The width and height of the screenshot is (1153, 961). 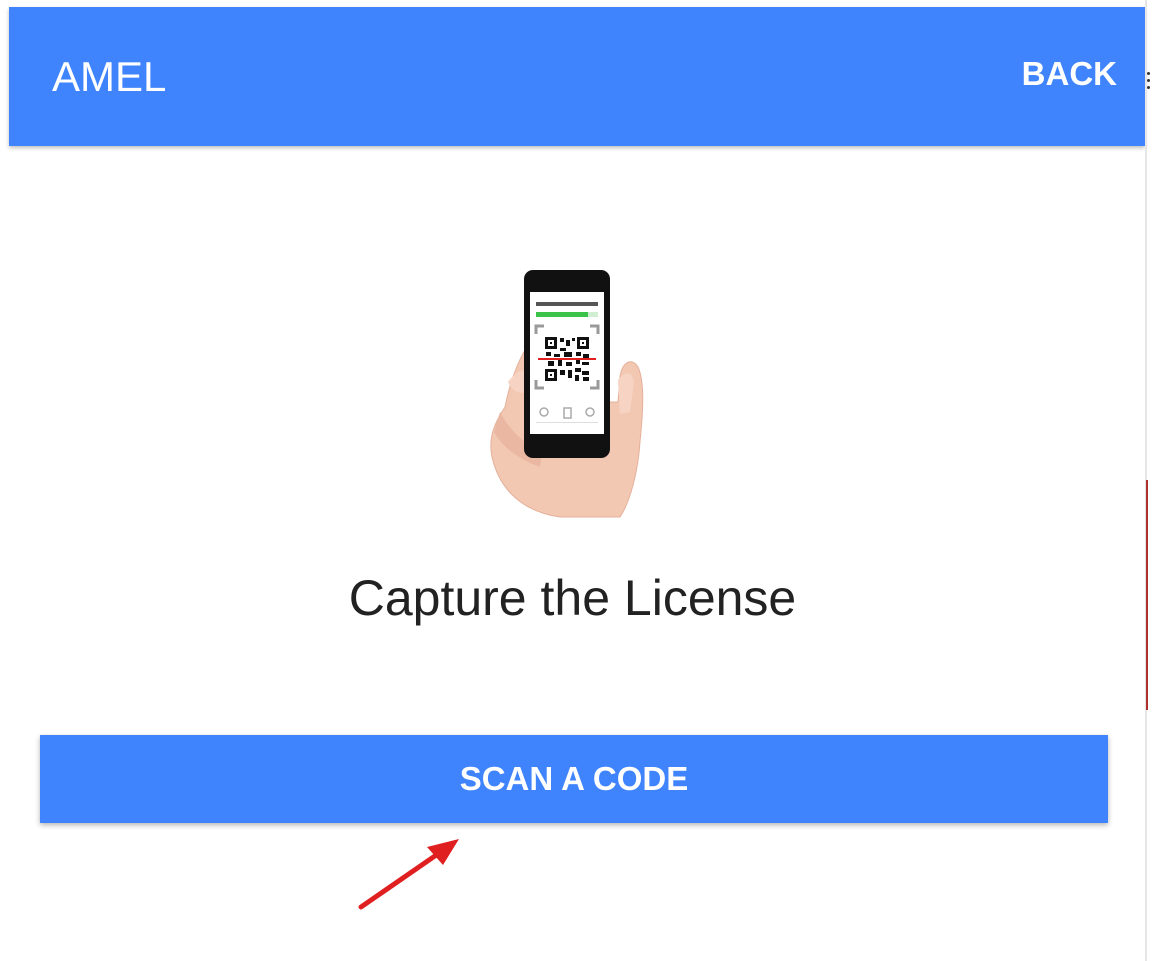 What do you see at coordinates (1147, 595) in the screenshot?
I see `window-edge-accent` at bounding box center [1147, 595].